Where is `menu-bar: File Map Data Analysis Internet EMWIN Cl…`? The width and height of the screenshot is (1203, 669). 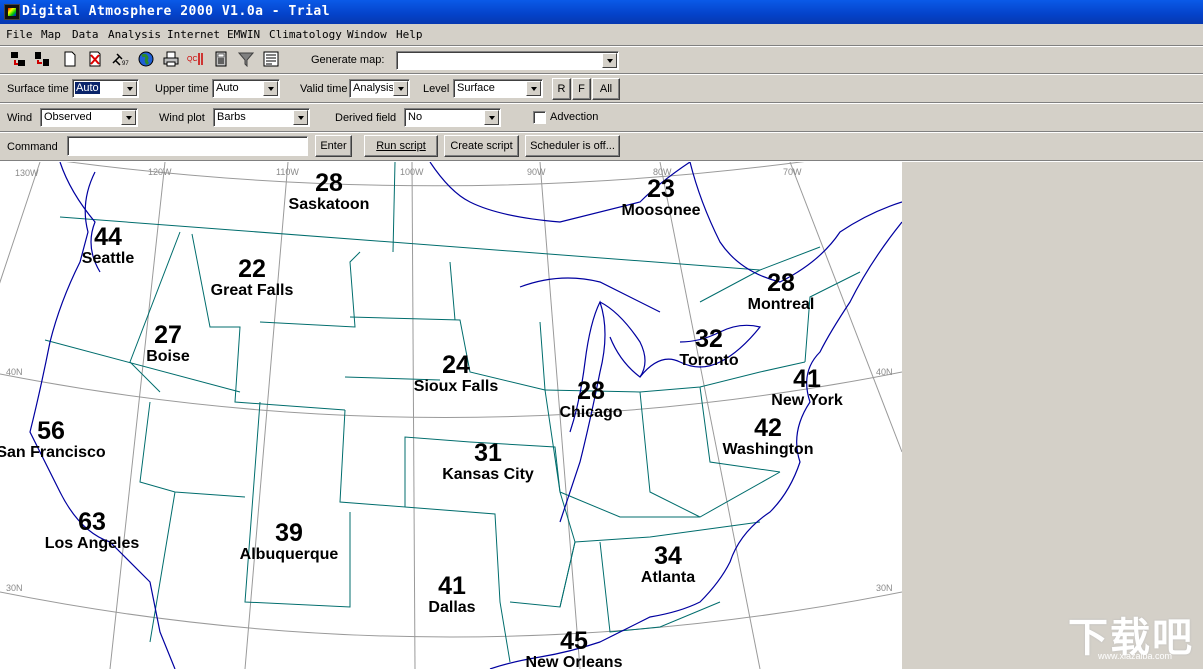
menu-bar: File Map Data Analysis Internet EMWIN Cl… is located at coordinates (601, 35).